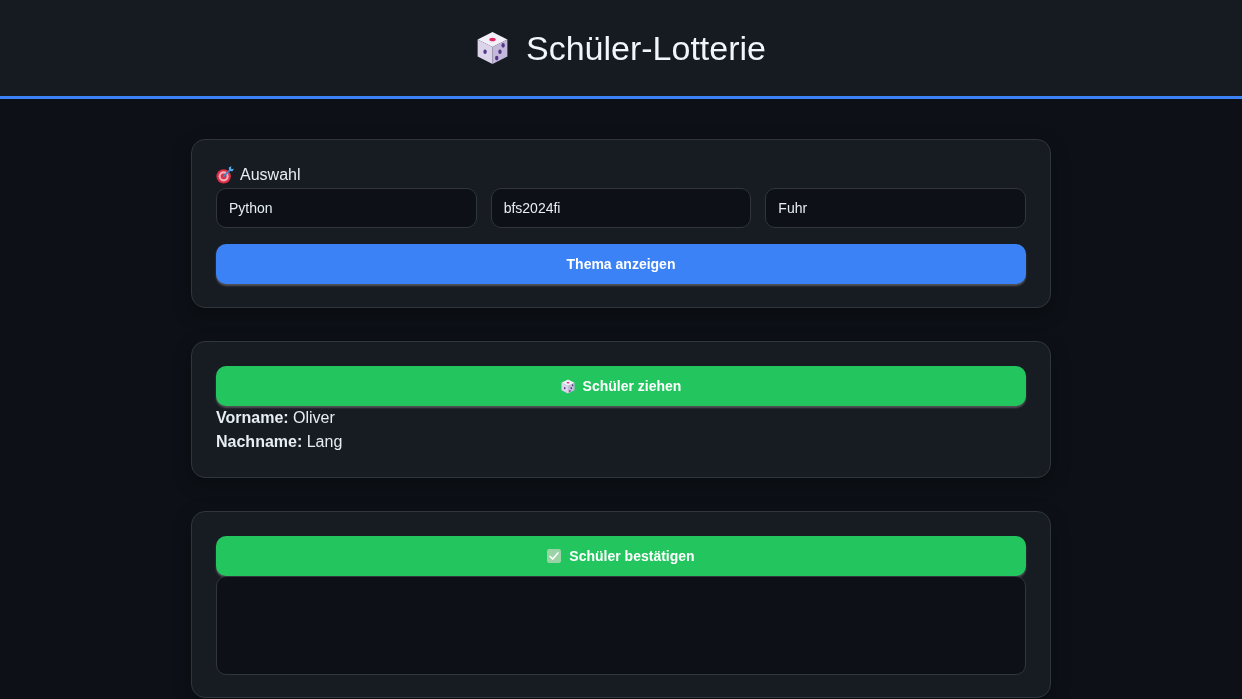 This screenshot has height=699, width=1242. Describe the element at coordinates (554, 556) in the screenshot. I see `checkbox-icon` at that location.